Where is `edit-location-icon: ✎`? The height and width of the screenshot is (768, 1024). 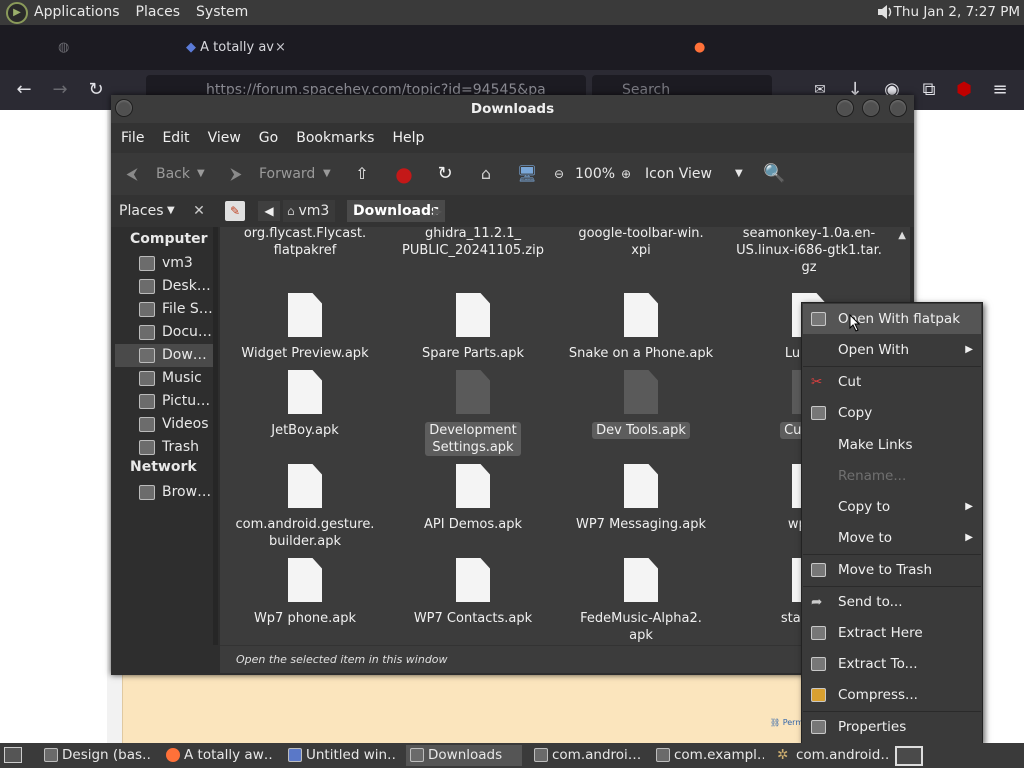
edit-location-icon: ✎ is located at coordinates (235, 211).